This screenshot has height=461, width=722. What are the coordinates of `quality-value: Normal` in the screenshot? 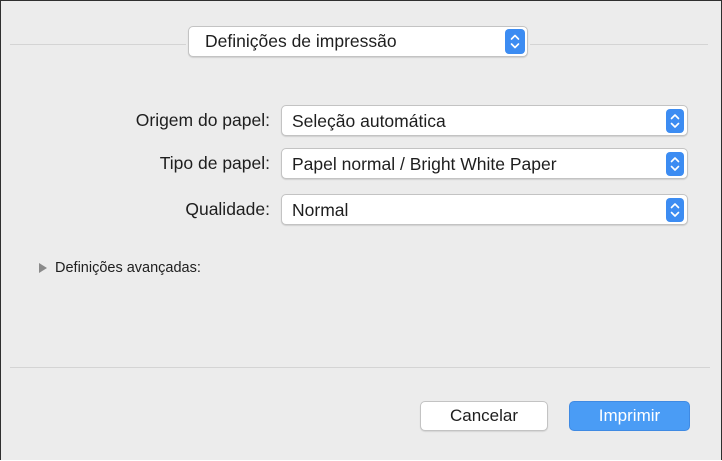 It's located at (320, 210).